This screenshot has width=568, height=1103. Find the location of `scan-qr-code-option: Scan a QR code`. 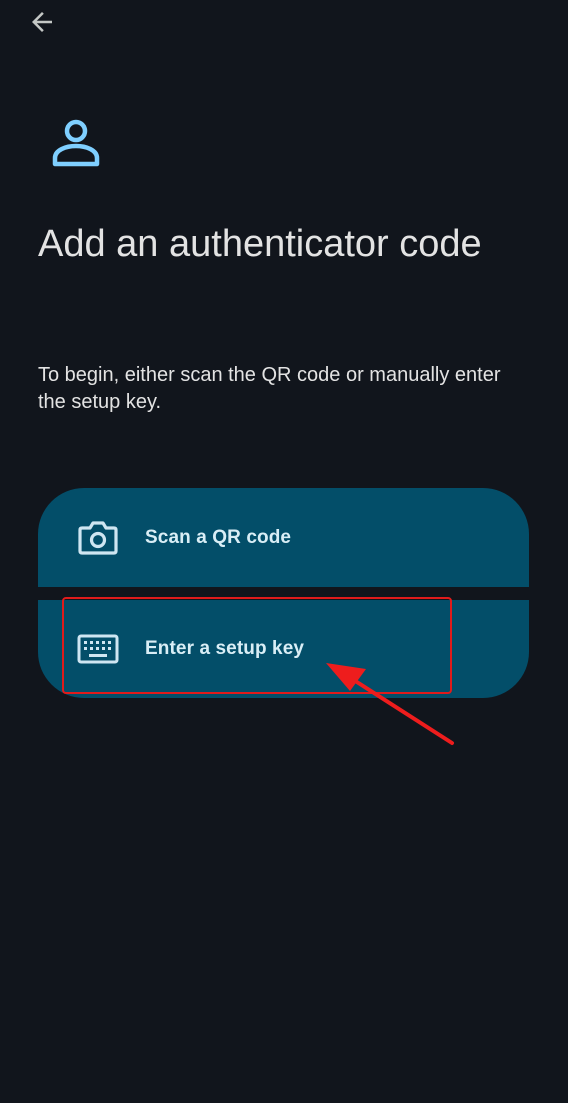

scan-qr-code-option: Scan a QR code is located at coordinates (283, 537).